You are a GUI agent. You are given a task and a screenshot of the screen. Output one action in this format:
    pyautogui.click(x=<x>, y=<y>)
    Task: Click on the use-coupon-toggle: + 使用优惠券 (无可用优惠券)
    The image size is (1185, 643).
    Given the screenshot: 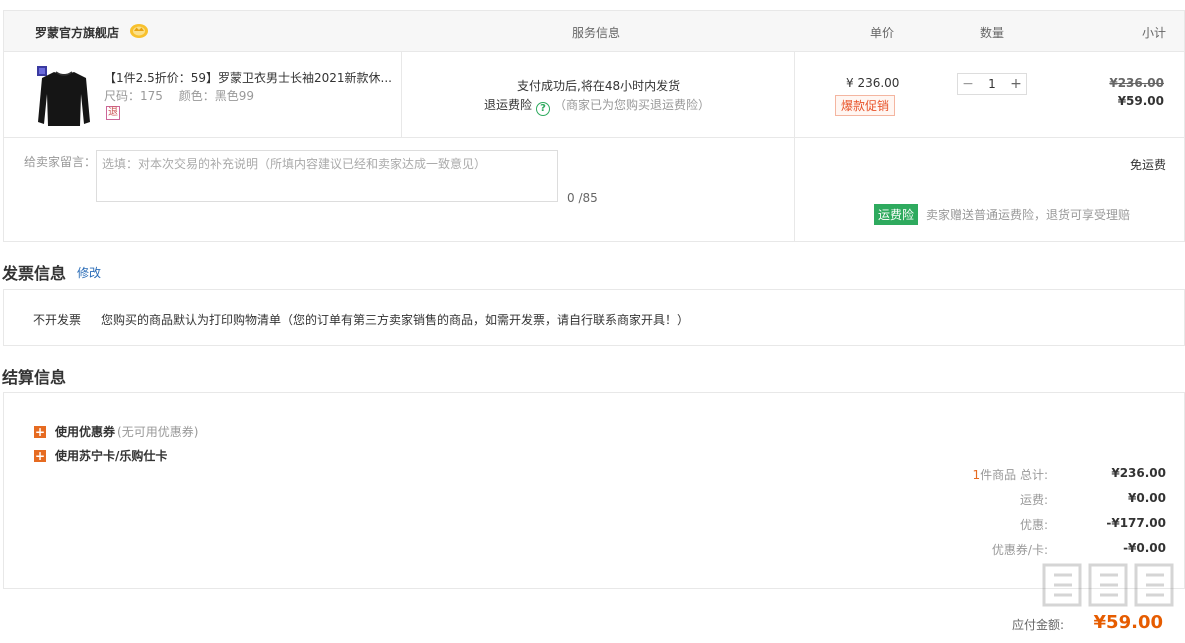 What is the action you would take?
    pyautogui.click(x=116, y=431)
    